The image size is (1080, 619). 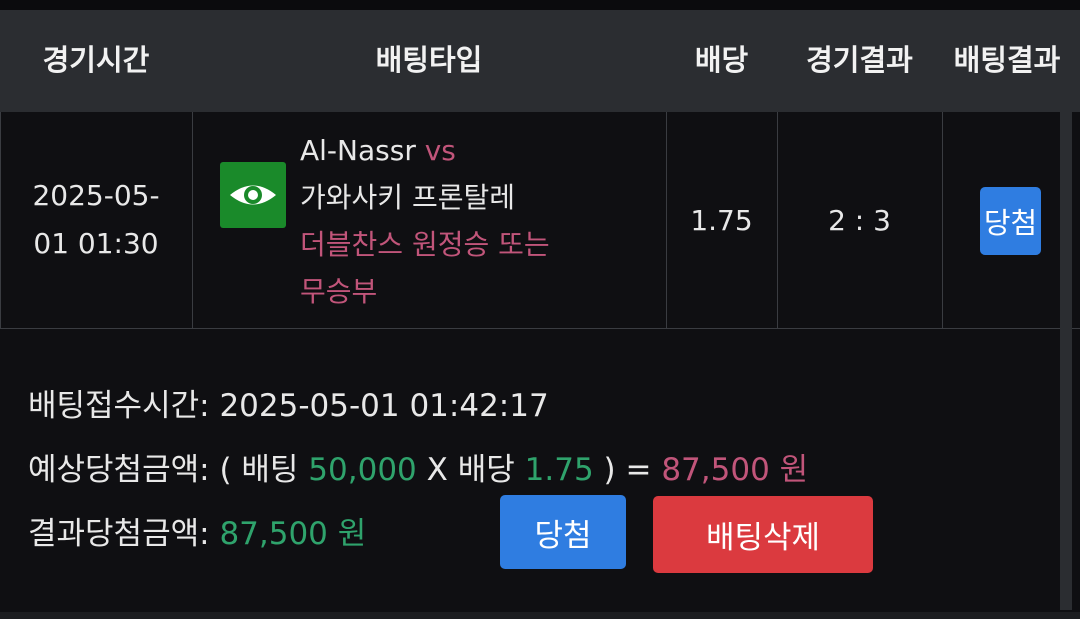 I want to click on header-game-result: 경기결과, so click(x=859, y=60).